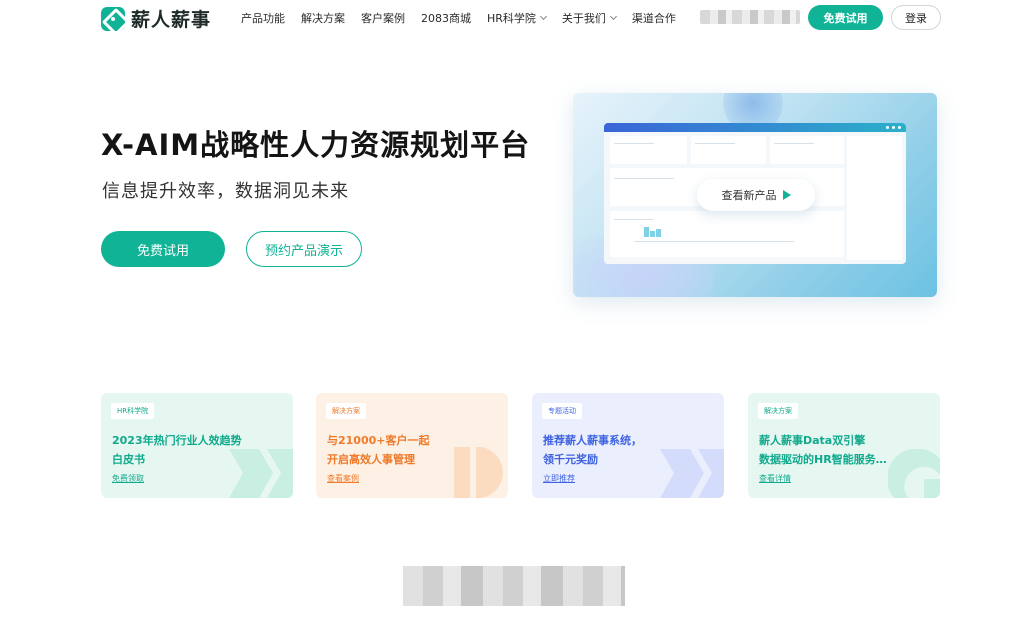  What do you see at coordinates (177, 450) in the screenshot?
I see `card-title: 2023年热门行业人效趋势 白皮书` at bounding box center [177, 450].